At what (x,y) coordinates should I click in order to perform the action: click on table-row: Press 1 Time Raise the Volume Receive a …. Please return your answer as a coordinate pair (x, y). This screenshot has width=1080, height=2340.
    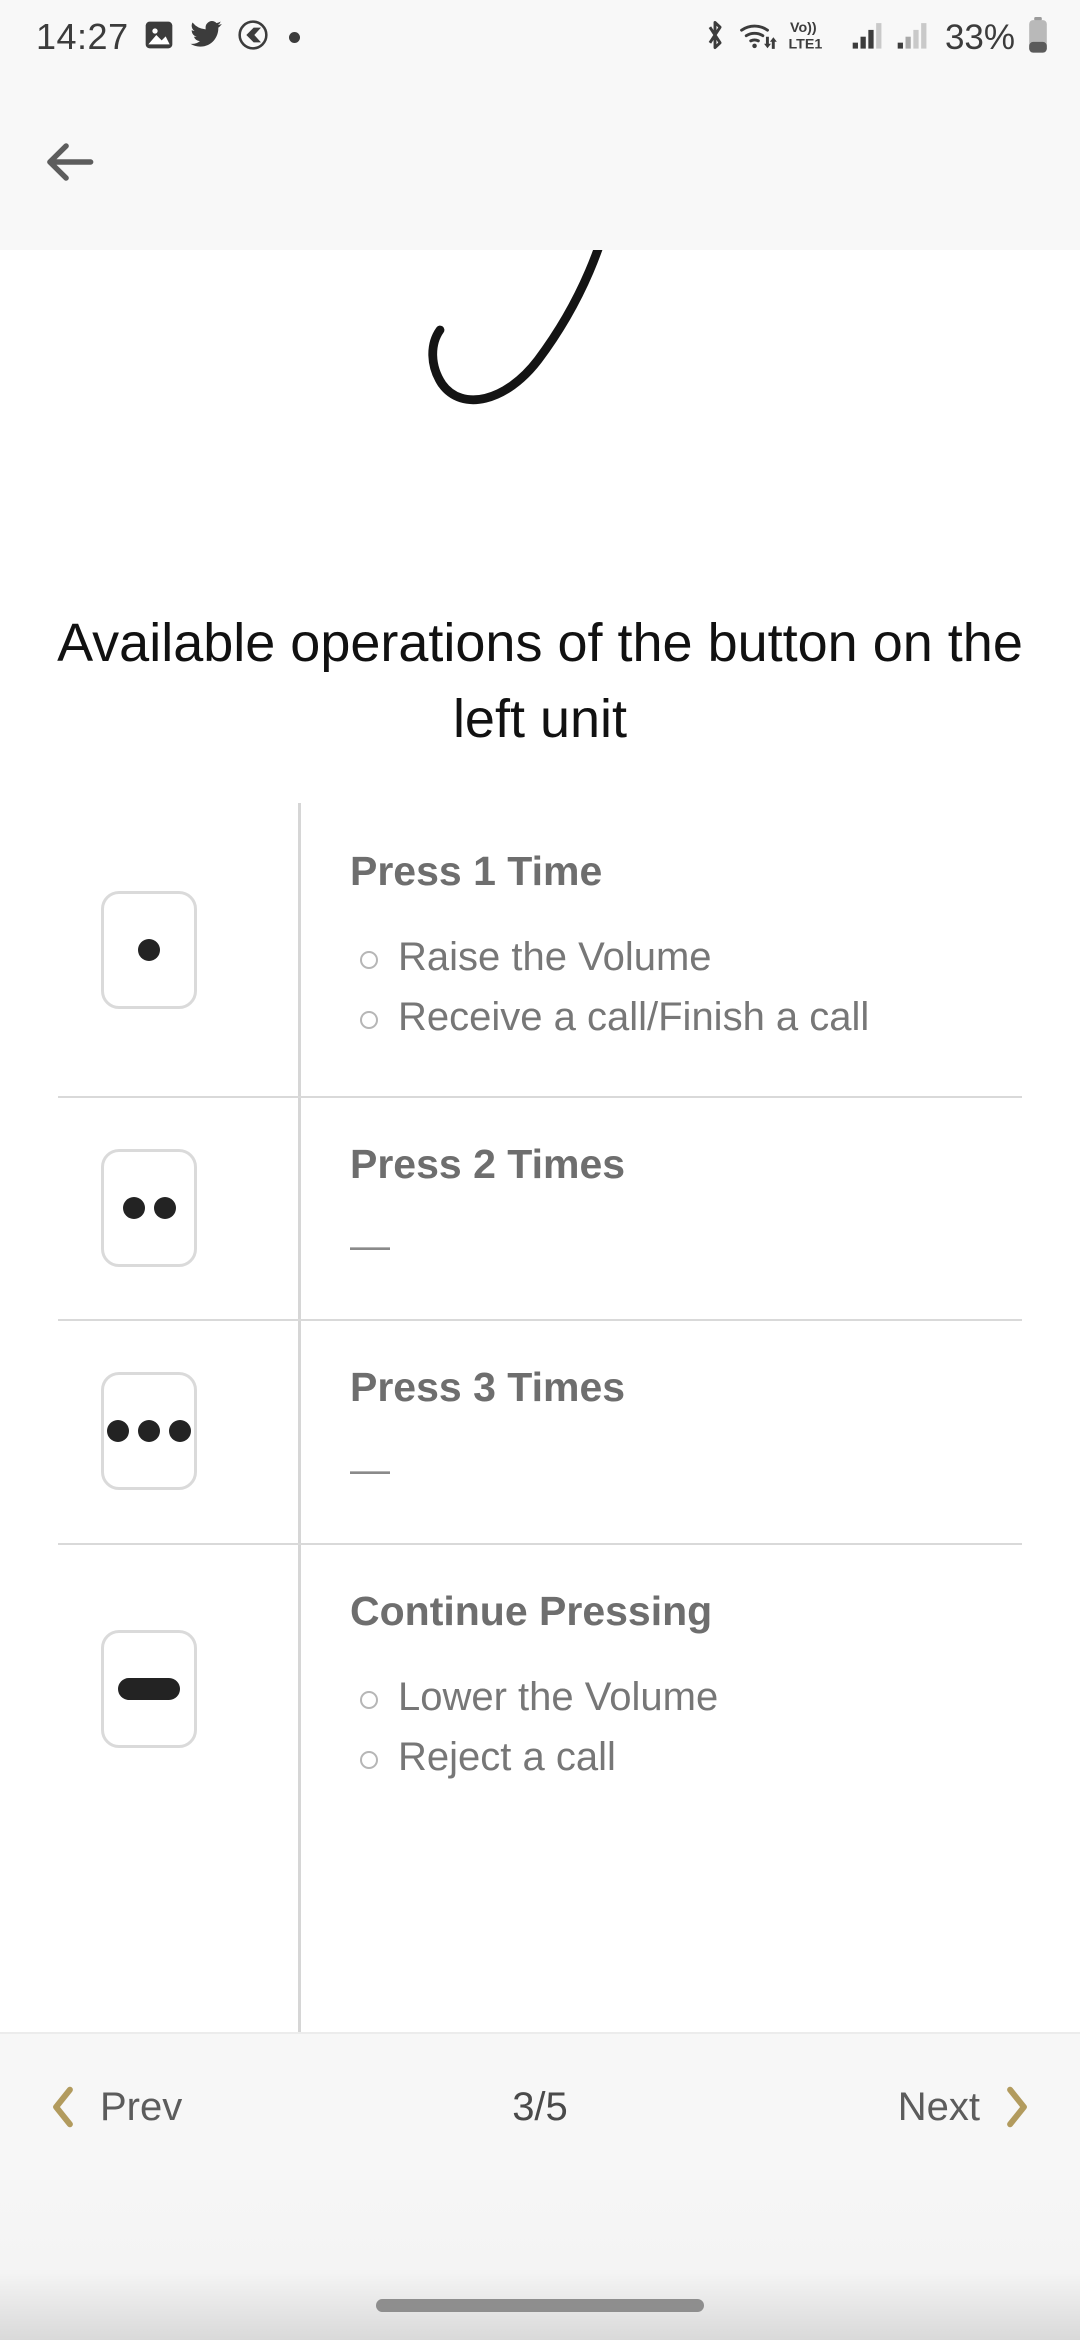
    Looking at the image, I should click on (540, 949).